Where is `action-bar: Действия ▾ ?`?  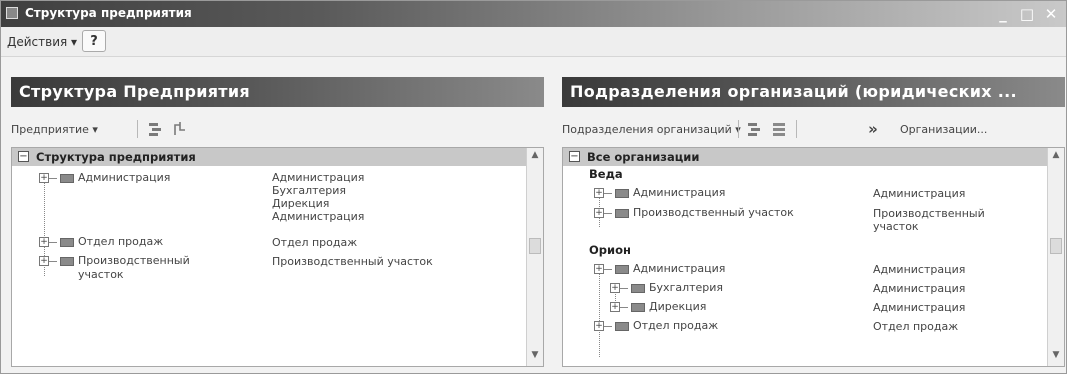 action-bar: Действия ▾ ? is located at coordinates (533, 42).